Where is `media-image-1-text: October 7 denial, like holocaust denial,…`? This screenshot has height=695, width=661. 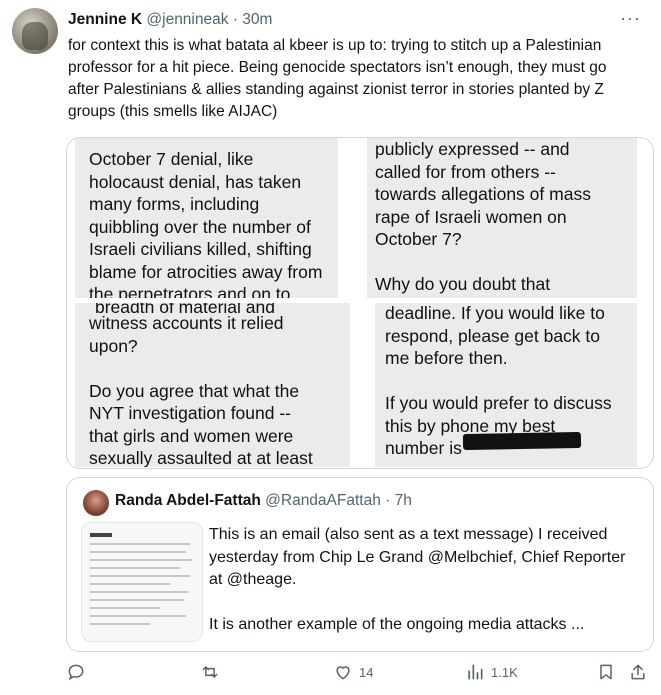 media-image-1-text: October 7 denial, like holocaust denial,… is located at coordinates (206, 223).